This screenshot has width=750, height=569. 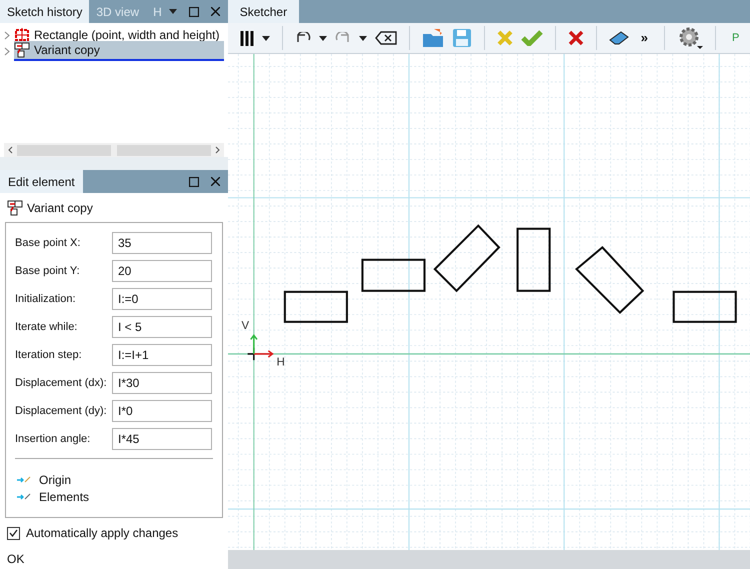 I want to click on undo-icon, so click(x=302, y=38).